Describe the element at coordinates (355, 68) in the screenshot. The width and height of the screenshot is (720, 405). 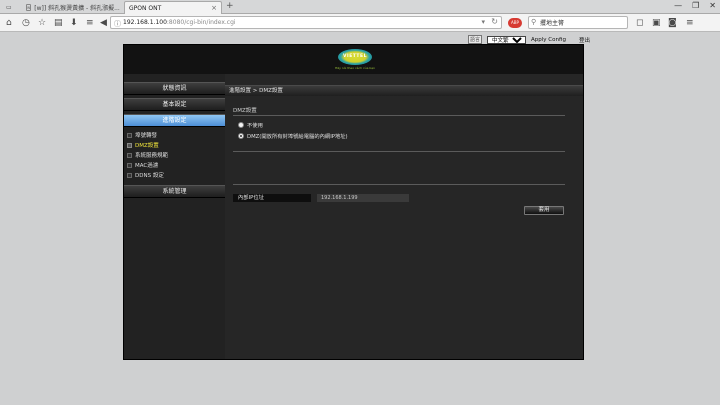
I see `logo-slogan: Hãy nói theo cách của bạn` at that location.